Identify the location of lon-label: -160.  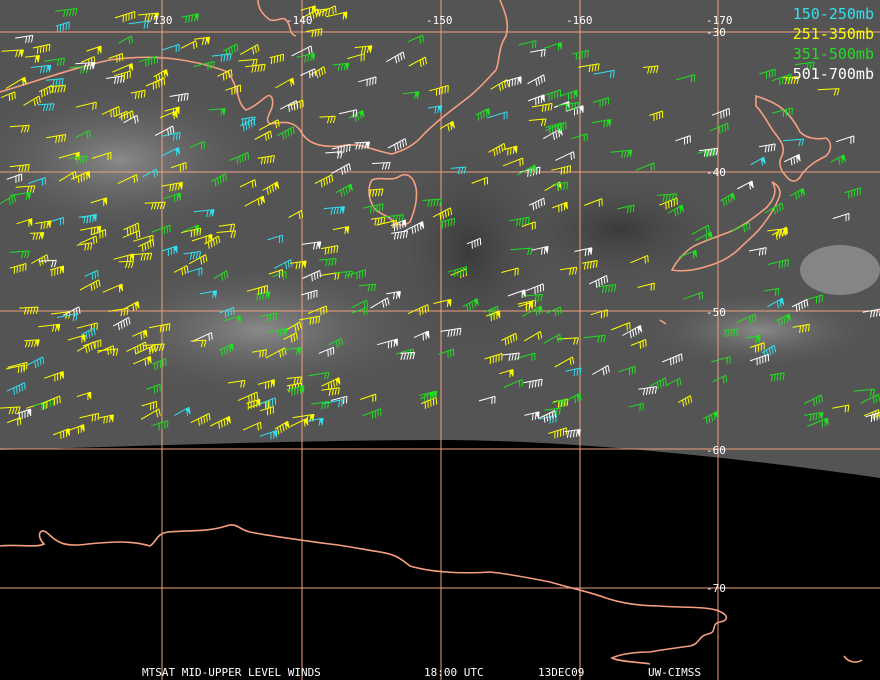
(579, 20).